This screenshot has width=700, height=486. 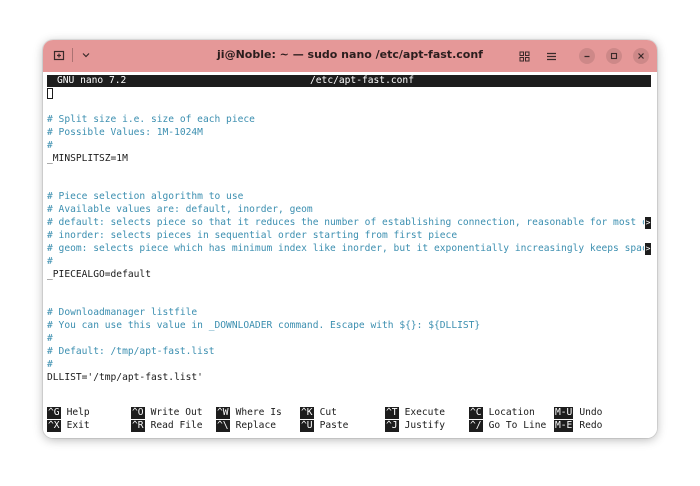 I want to click on shortcut-label: Go To Line, so click(x=517, y=425).